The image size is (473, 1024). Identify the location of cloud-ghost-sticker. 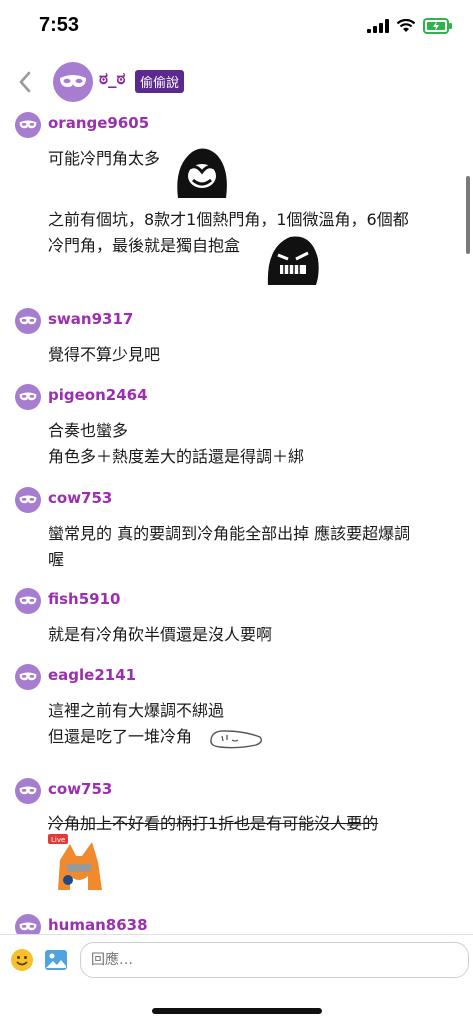
(236, 739).